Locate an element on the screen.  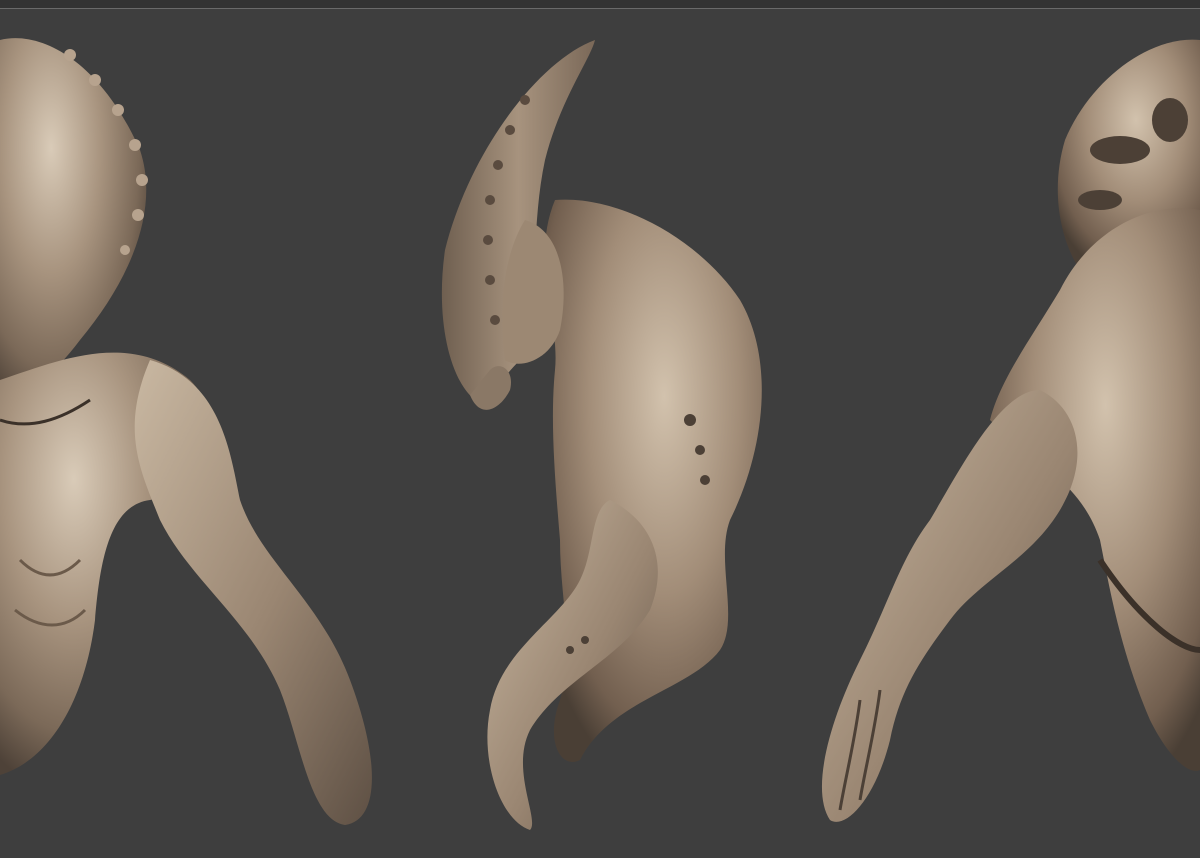
back-arm is located at coordinates (949, 606).